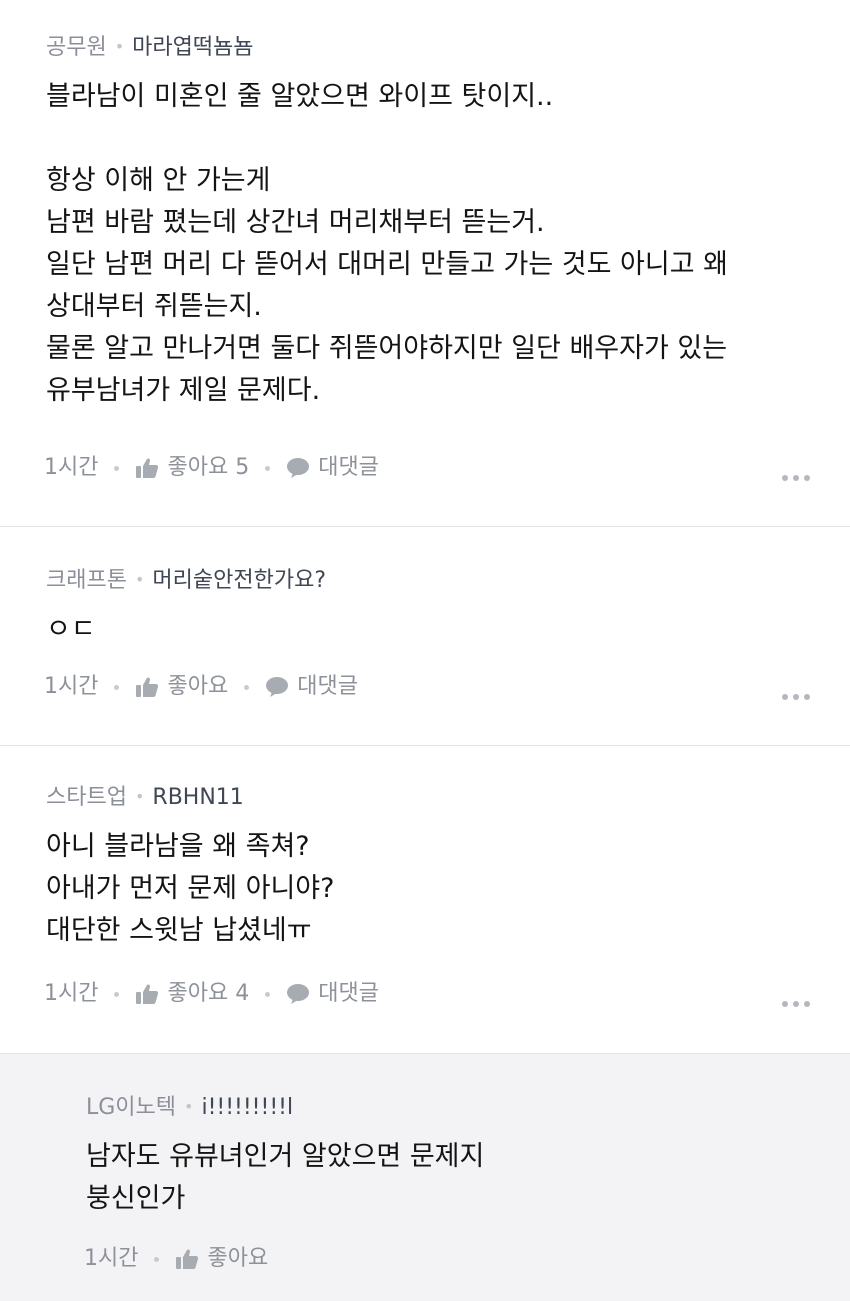  Describe the element at coordinates (179, 930) in the screenshot. I see `comment-line: 대단한 스윗남 납셨네ㅠ` at that location.